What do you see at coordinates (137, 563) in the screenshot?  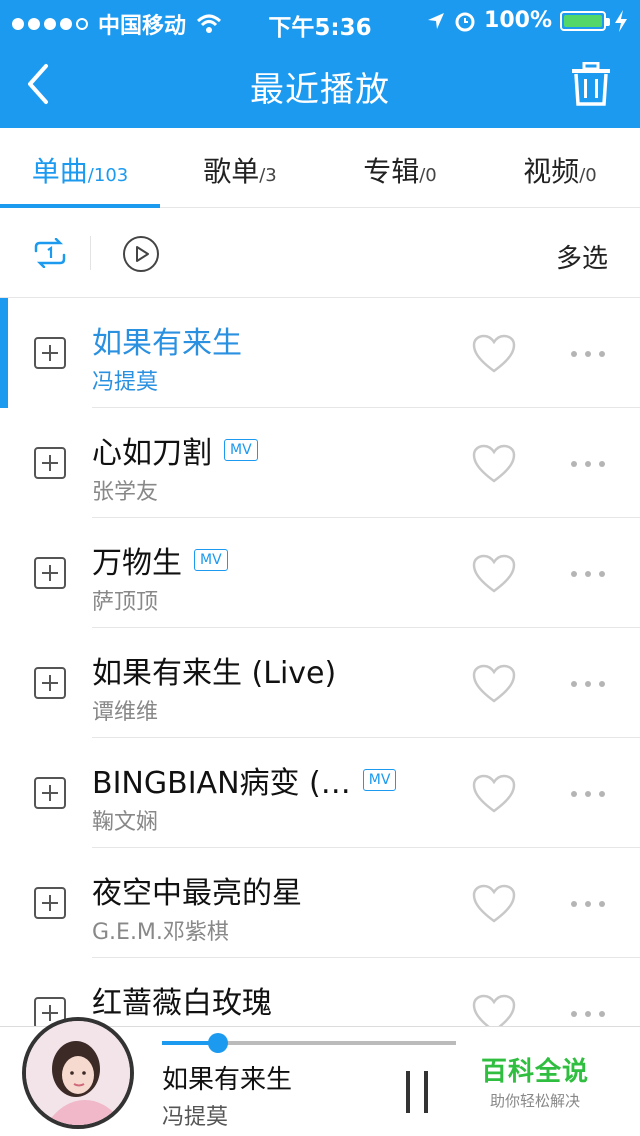 I see `song-title: 万物生` at bounding box center [137, 563].